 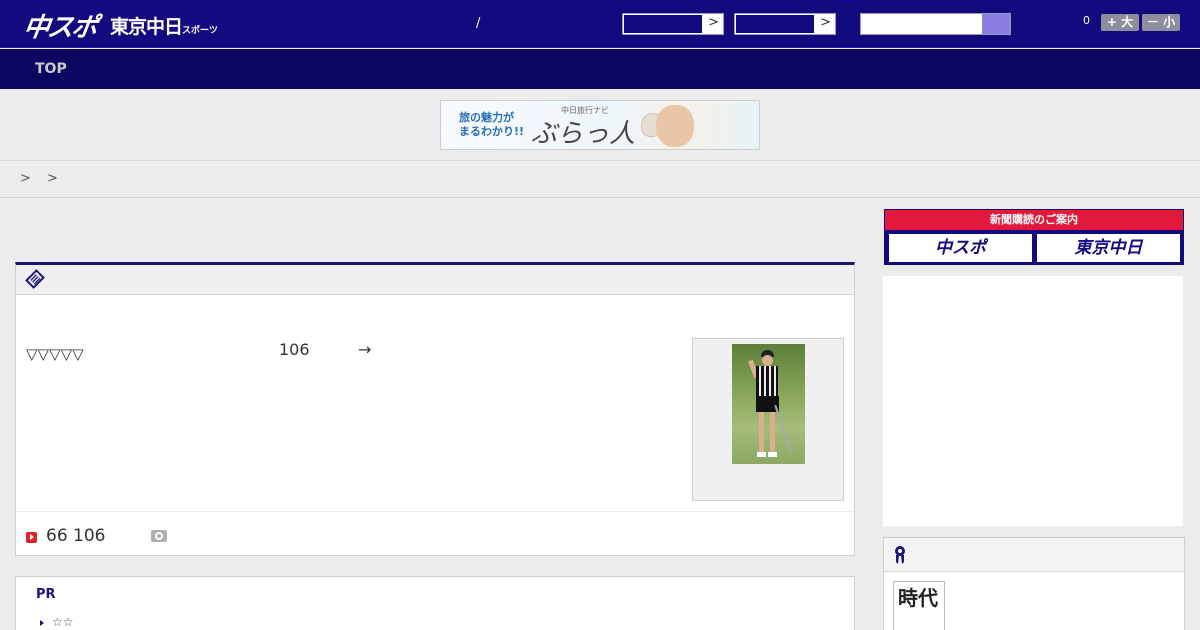 I want to click on chuspo-logo: 中スポ, so click(x=59, y=25).